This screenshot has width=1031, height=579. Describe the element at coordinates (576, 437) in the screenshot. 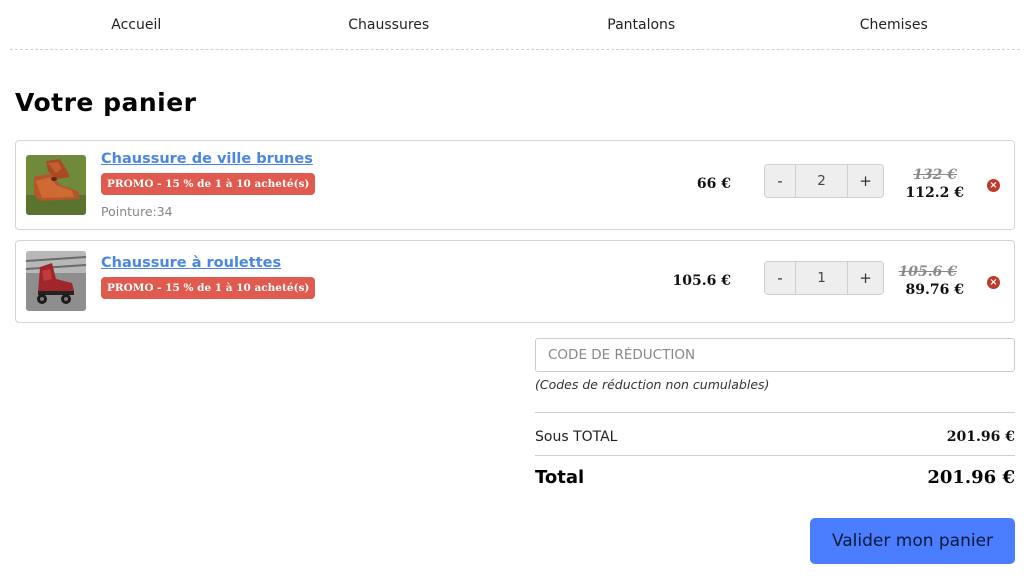

I see `subtotal-label: Sous TOTAL` at that location.